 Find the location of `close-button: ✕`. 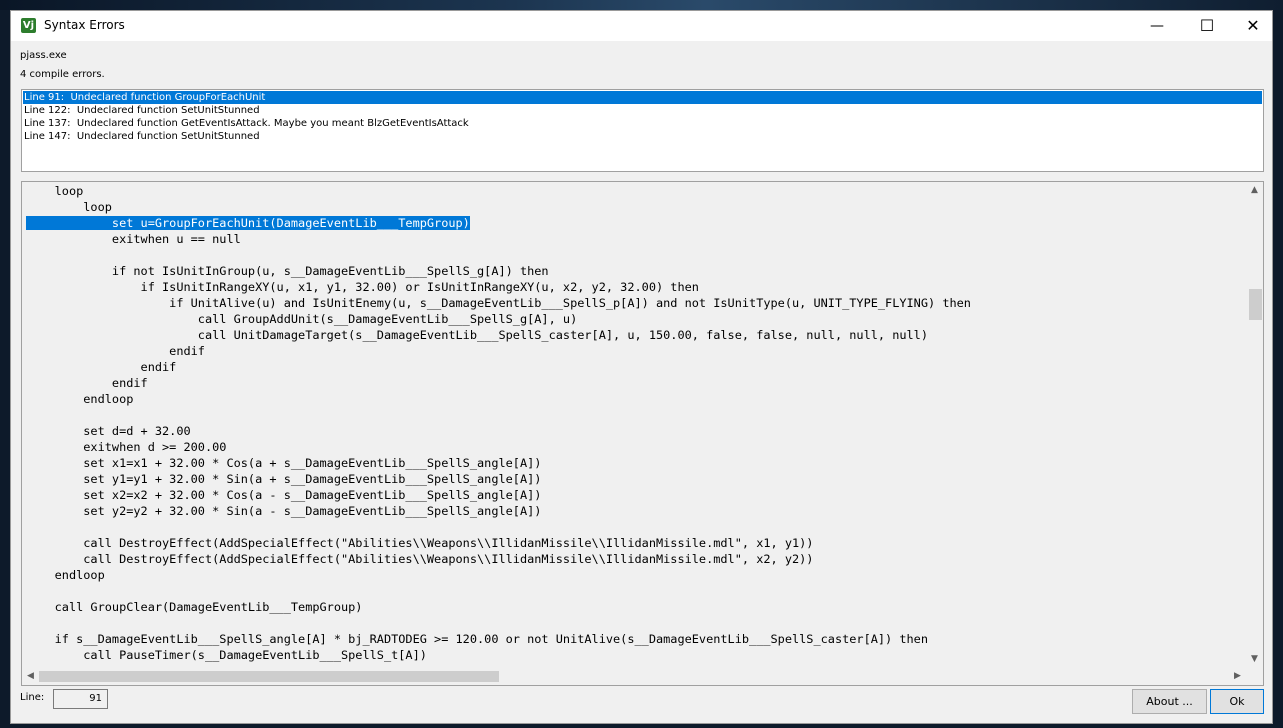

close-button: ✕ is located at coordinates (1253, 26).